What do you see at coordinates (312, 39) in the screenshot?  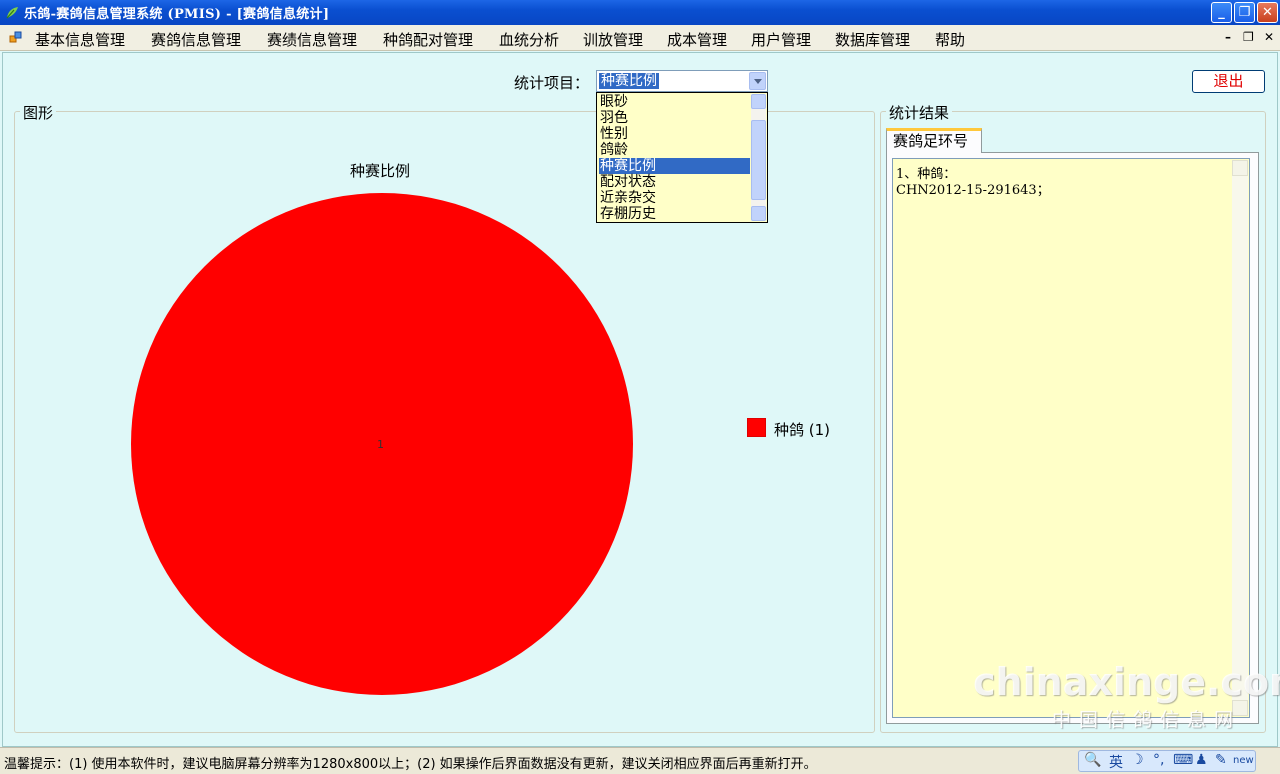 I see `menu-race-results: 赛绩信息管理` at bounding box center [312, 39].